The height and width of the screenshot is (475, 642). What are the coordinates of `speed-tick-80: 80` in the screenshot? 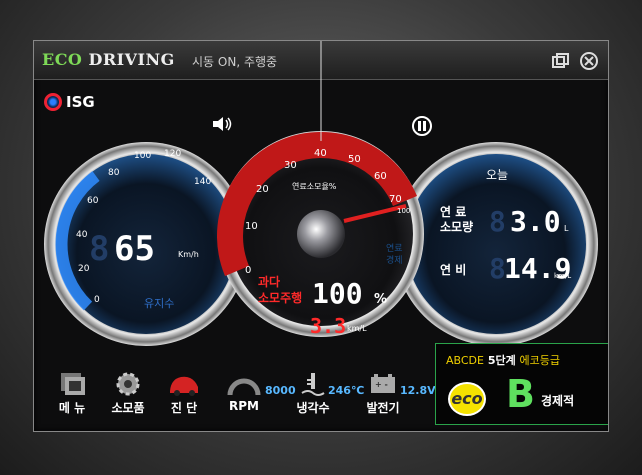 It's located at (114, 173).